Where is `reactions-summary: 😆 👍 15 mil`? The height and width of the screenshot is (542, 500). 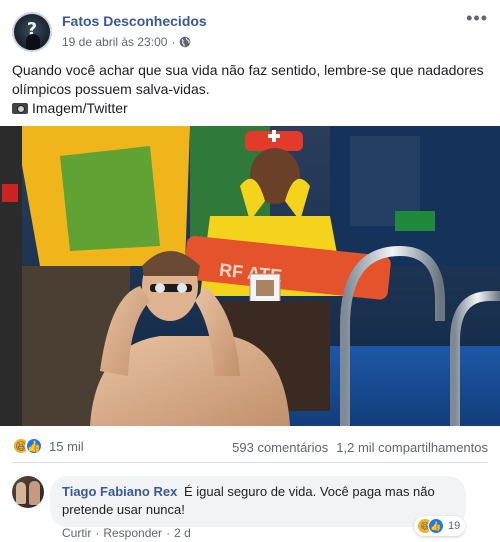 reactions-summary: 😆 👍 15 mil is located at coordinates (48, 446).